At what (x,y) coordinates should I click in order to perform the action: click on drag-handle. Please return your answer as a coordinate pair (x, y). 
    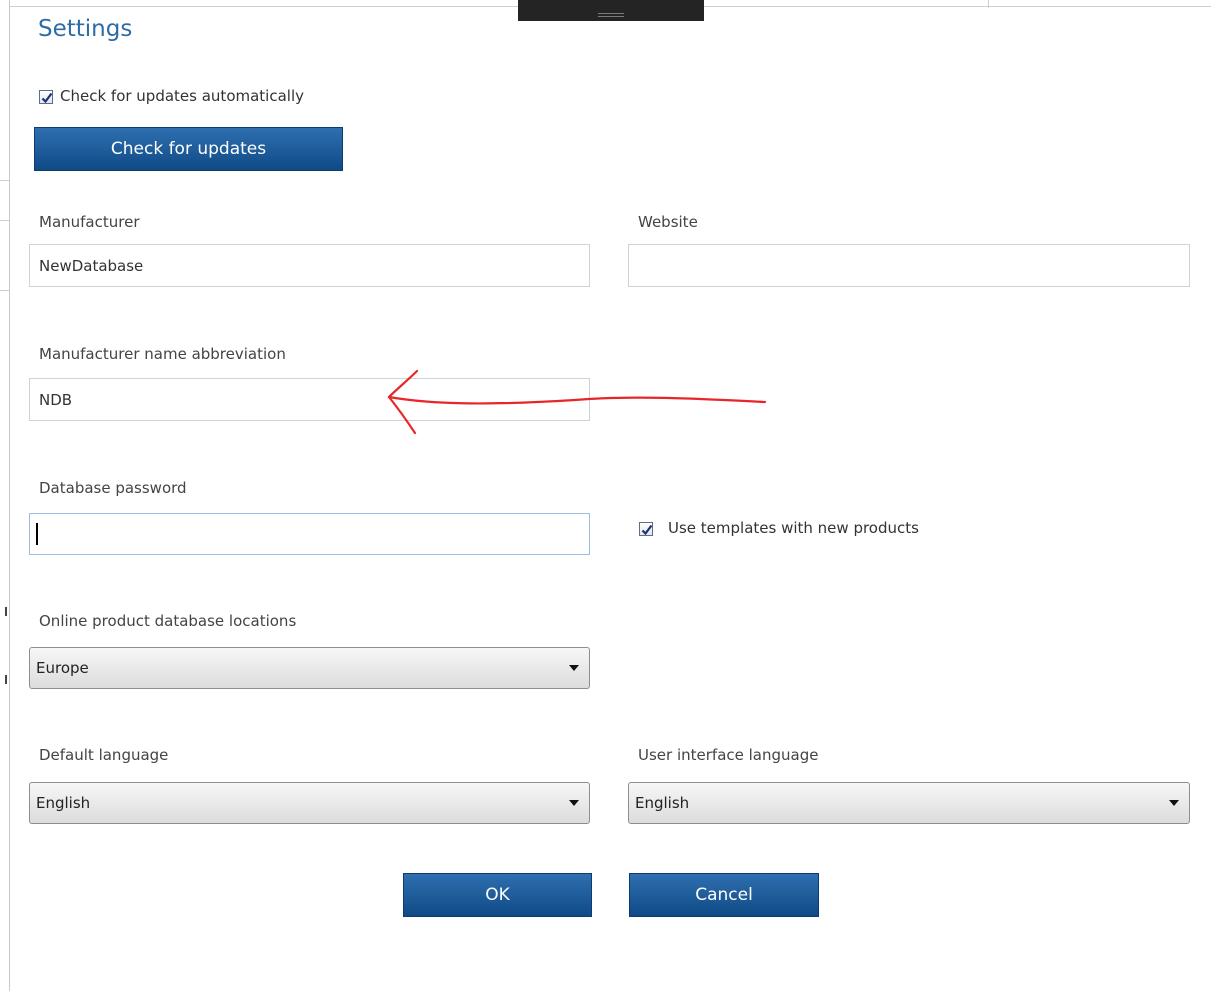
    Looking at the image, I should click on (611, 10).